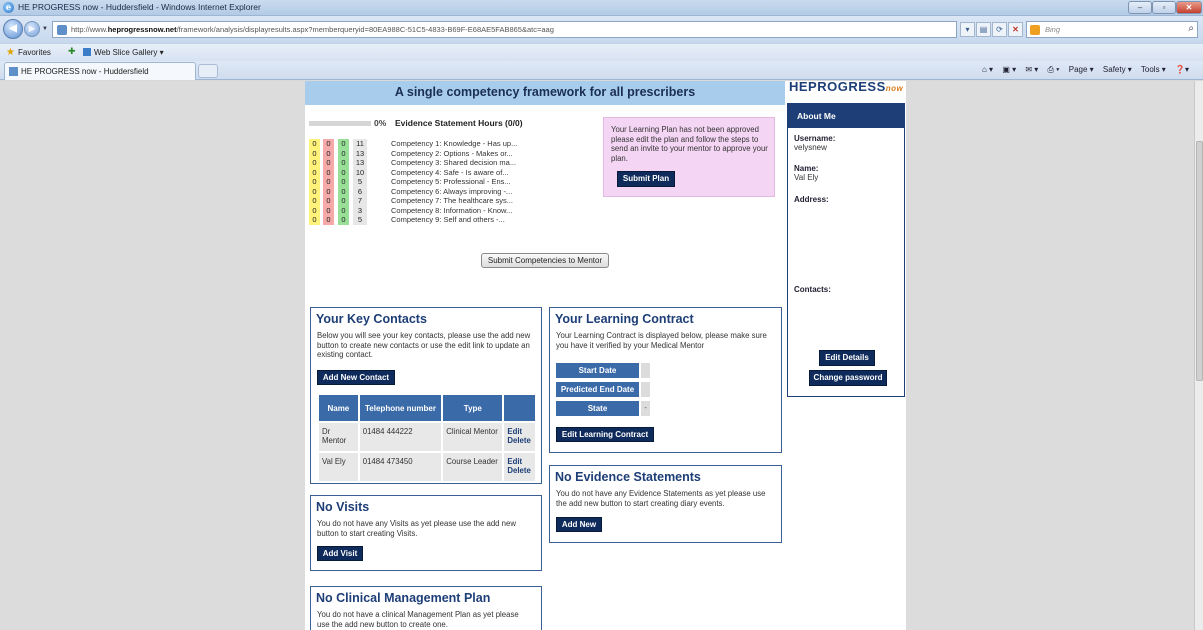 This screenshot has height=630, width=1203. What do you see at coordinates (1191, 28) in the screenshot?
I see `search-icon: ⌕` at bounding box center [1191, 28].